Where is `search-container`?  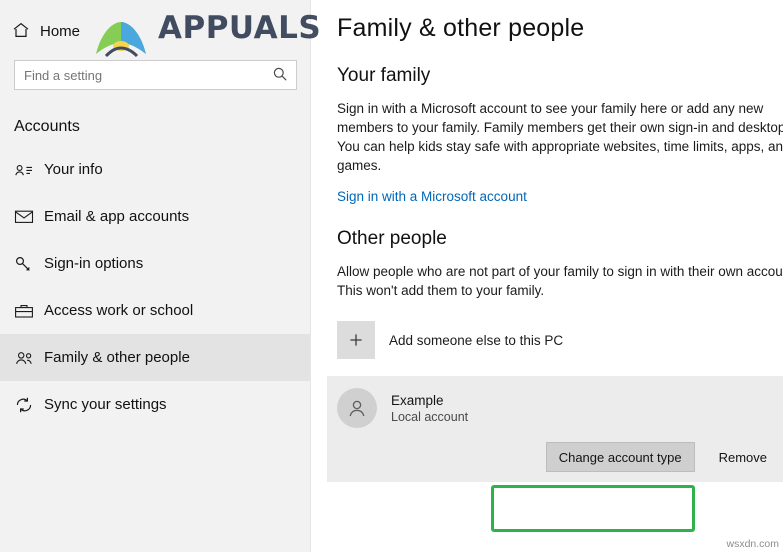
search-container is located at coordinates (155, 75).